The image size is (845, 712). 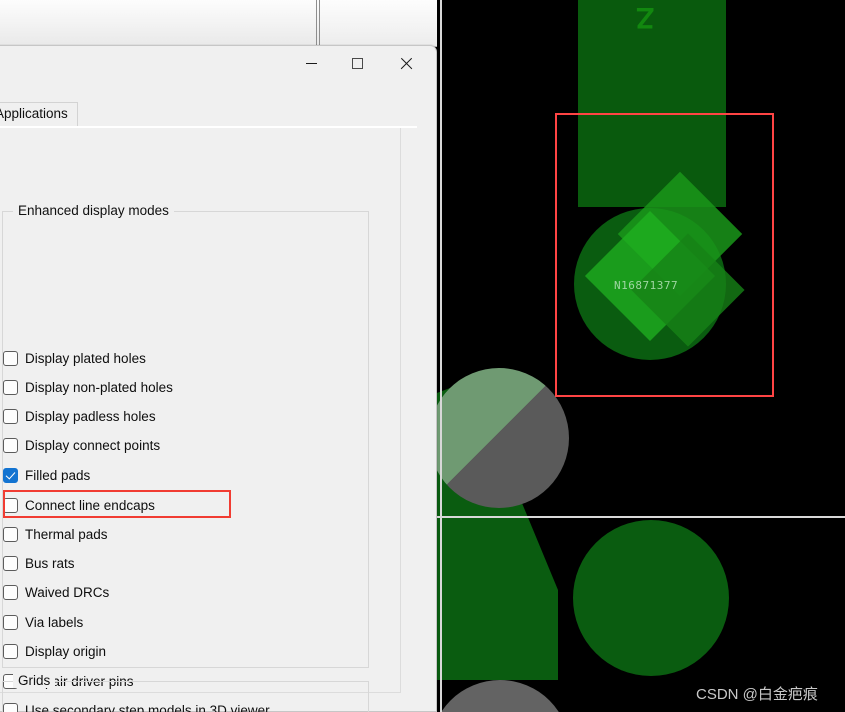 What do you see at coordinates (185, 692) in the screenshot?
I see `group-grids: Grids` at bounding box center [185, 692].